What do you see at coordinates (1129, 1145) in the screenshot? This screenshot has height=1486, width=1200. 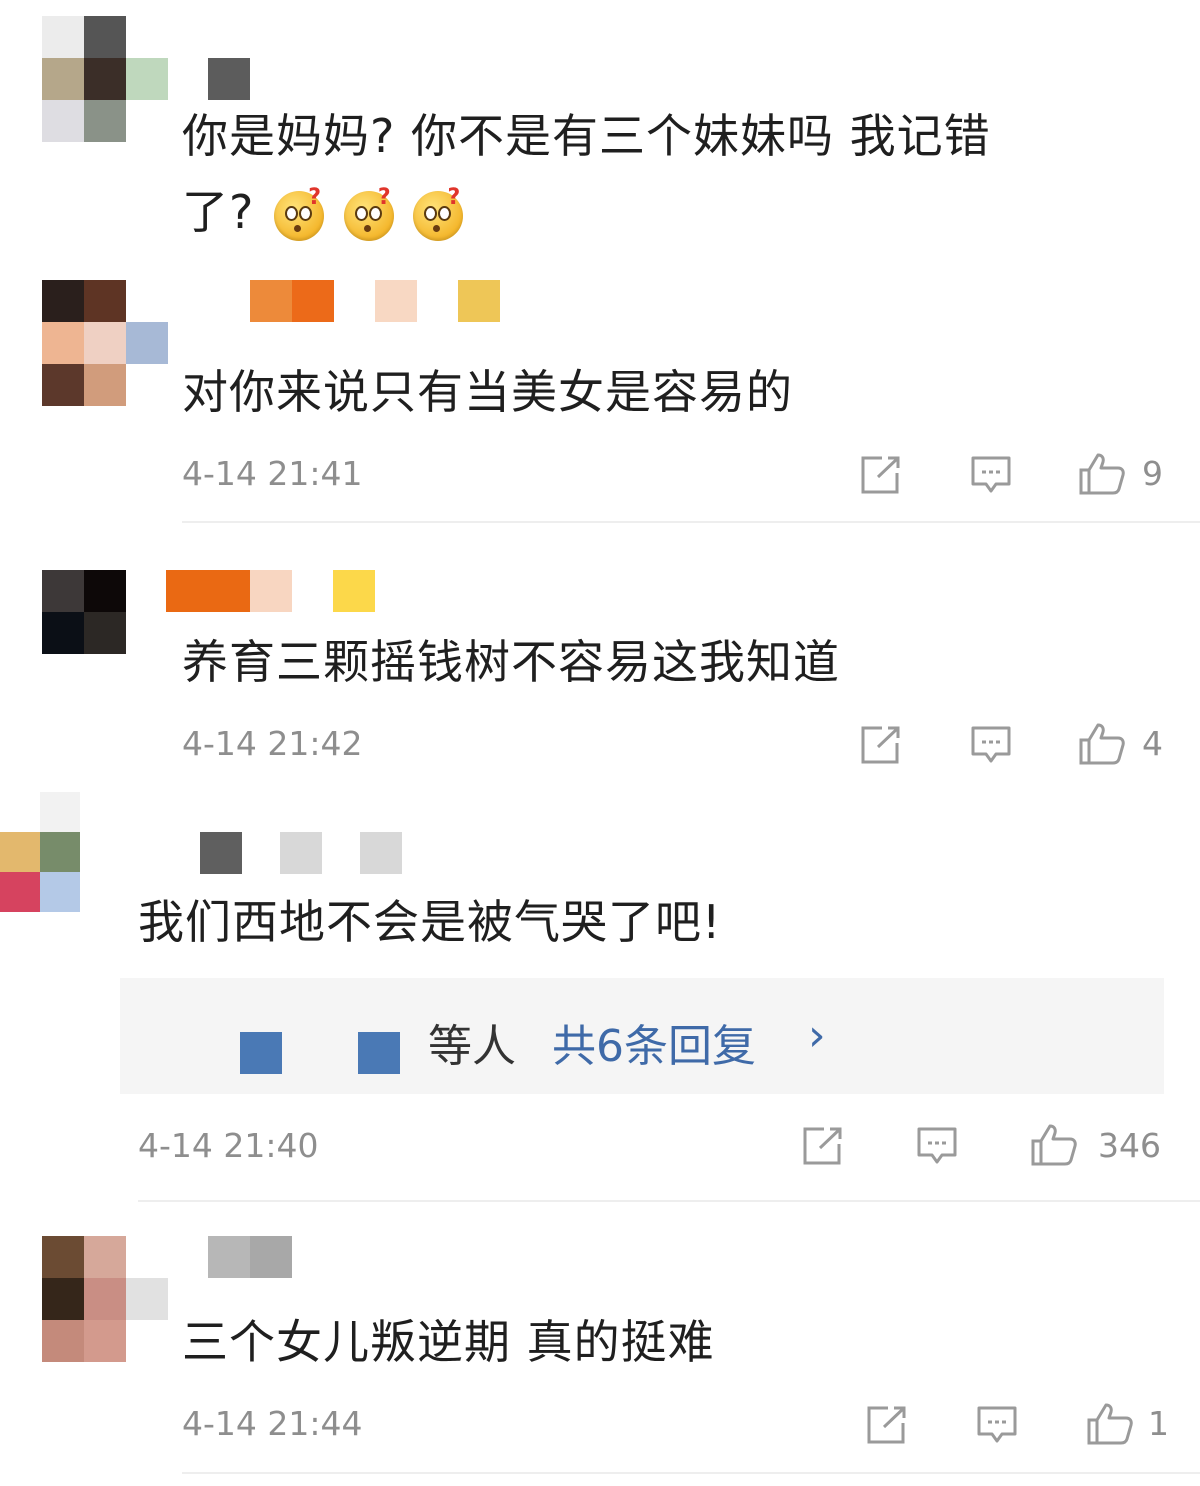 I see `like-count: 346` at bounding box center [1129, 1145].